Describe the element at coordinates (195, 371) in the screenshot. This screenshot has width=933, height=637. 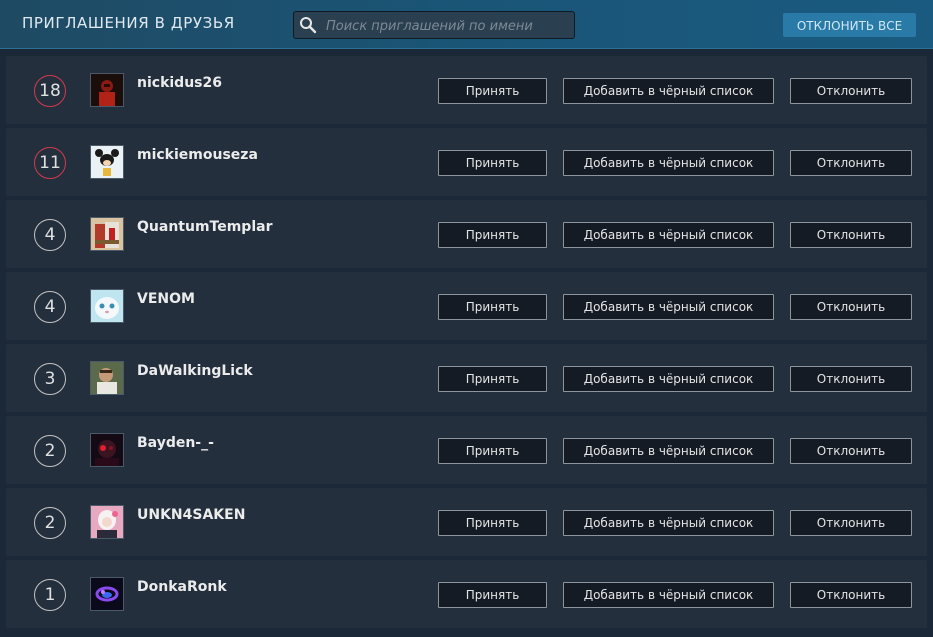
I see `friend-name: DaWalkingLick` at that location.